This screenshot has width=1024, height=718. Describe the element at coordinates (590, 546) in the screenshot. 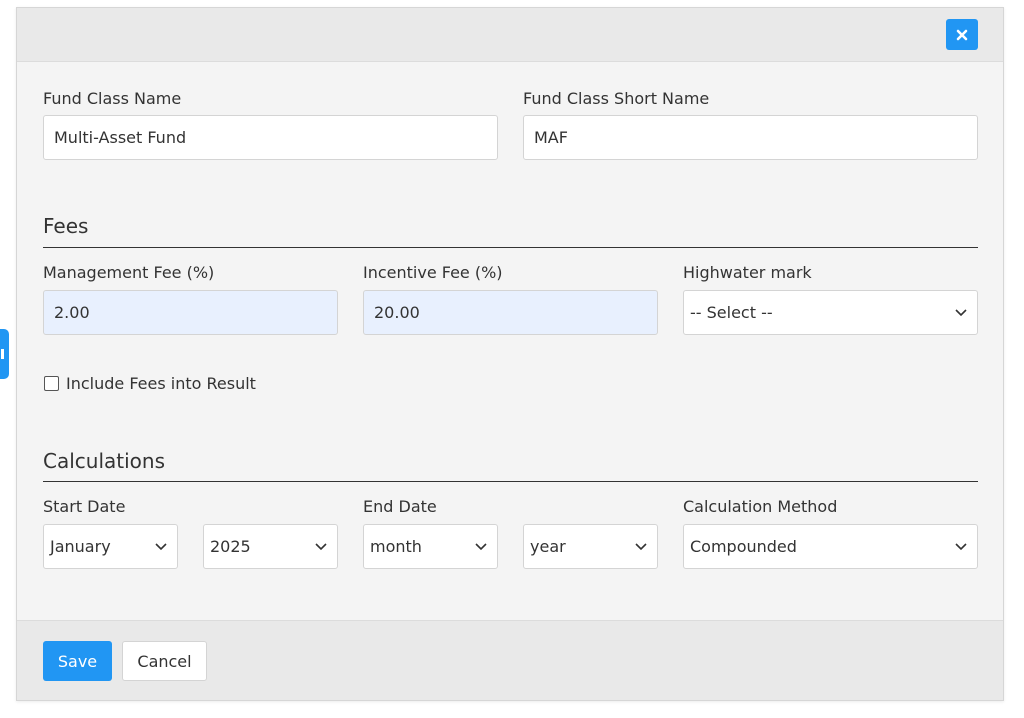

I see `end-date-year-select: year` at that location.